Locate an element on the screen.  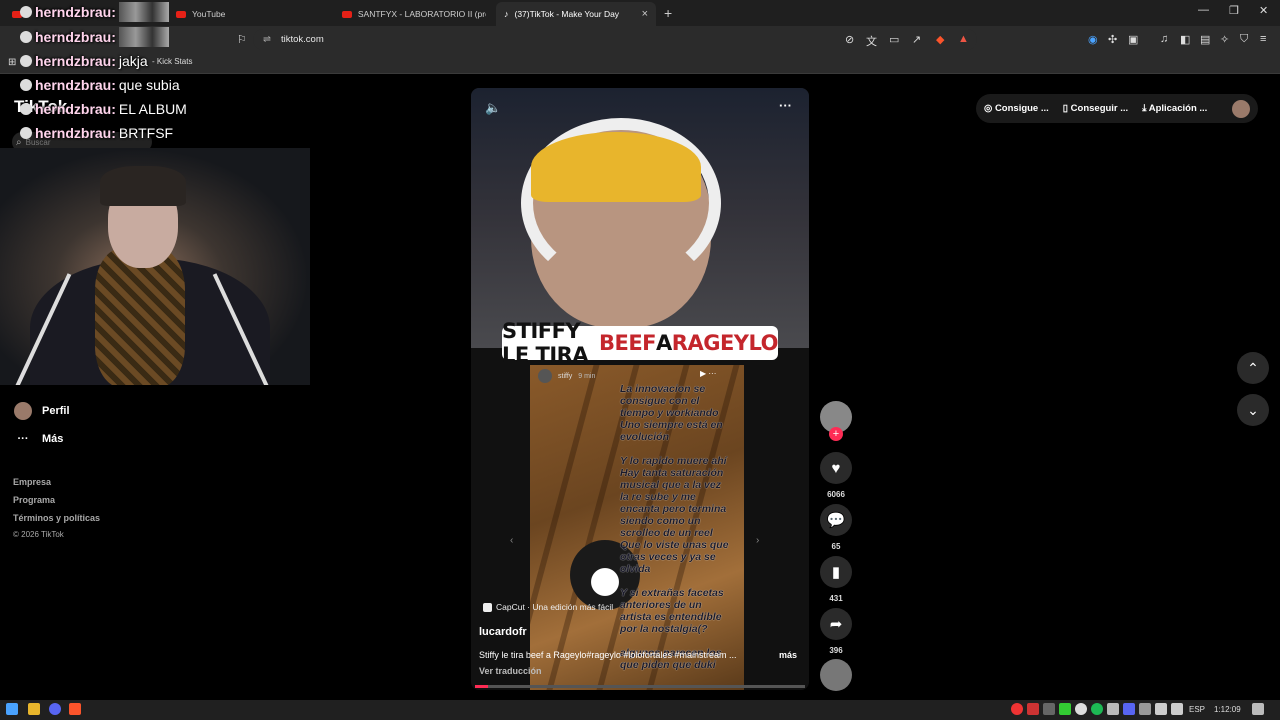
minimize-button: — is located at coordinates (1203, 10).